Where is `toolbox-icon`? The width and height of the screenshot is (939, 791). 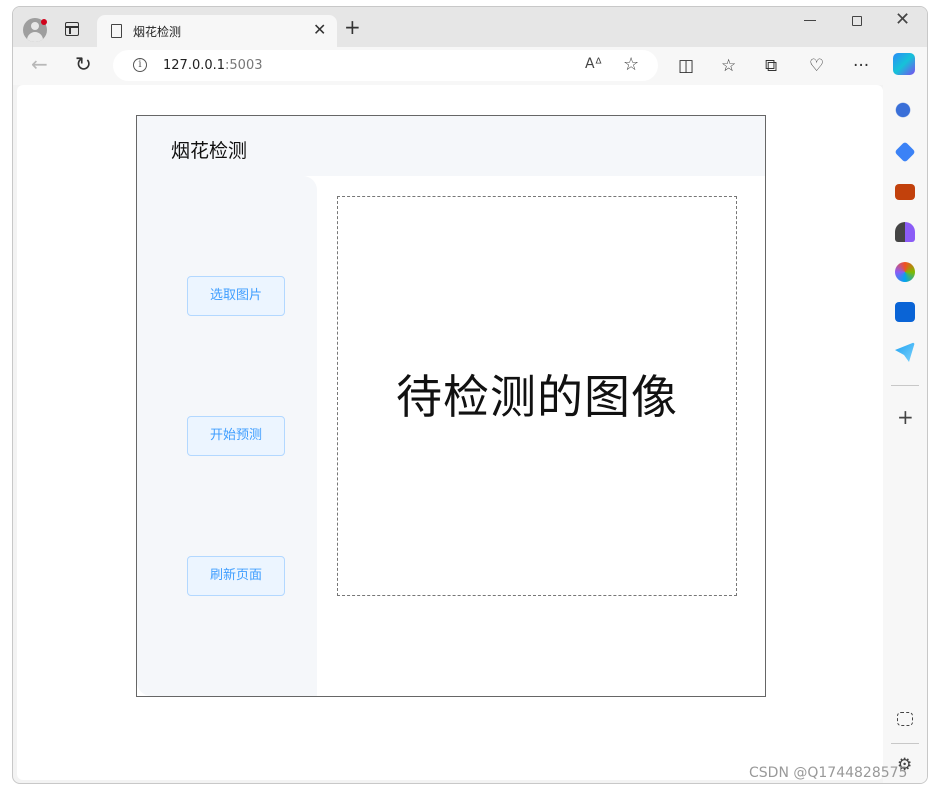 toolbox-icon is located at coordinates (905, 192).